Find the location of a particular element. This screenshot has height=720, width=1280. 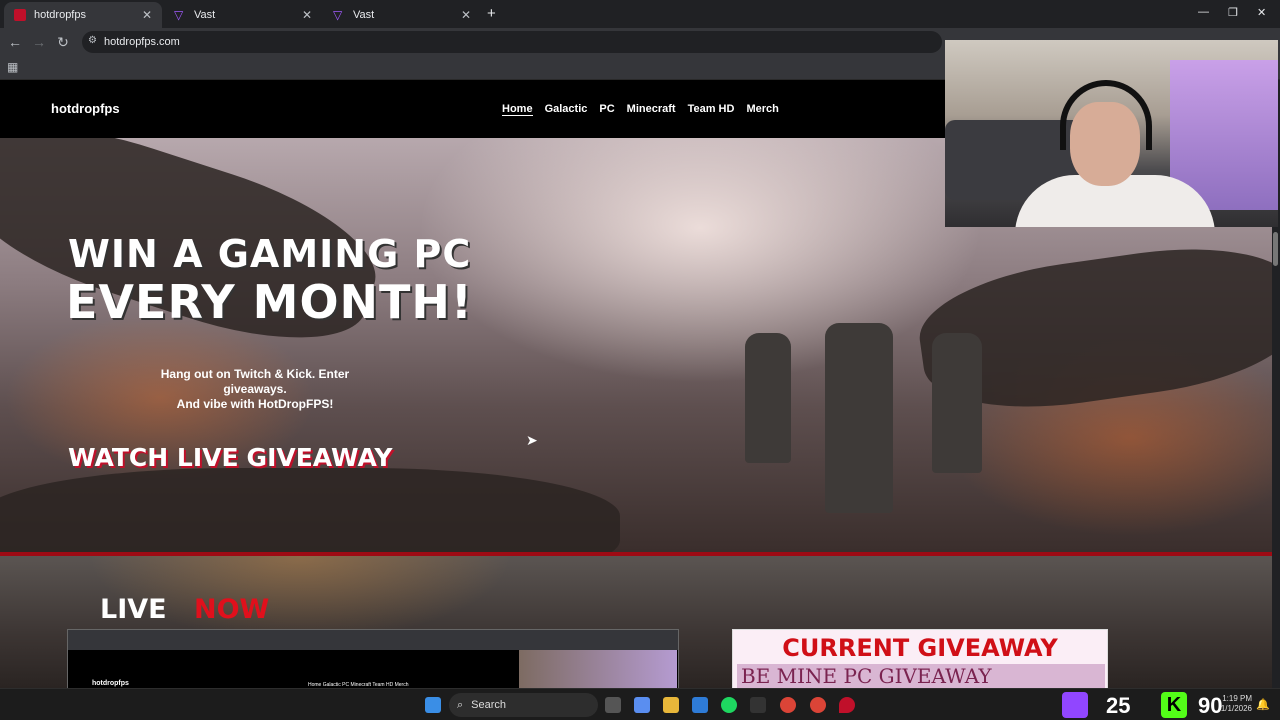

twitch-viewer-count: 25 is located at coordinates (1118, 705).